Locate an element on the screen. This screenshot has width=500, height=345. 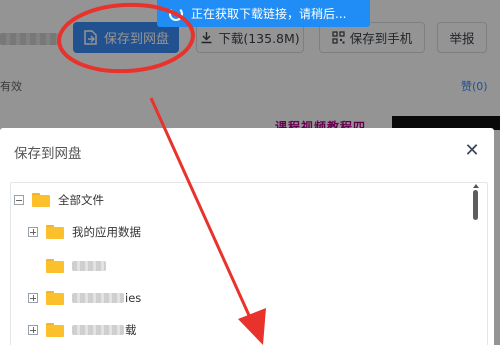
collapse-toggle-icon is located at coordinates (19, 200).